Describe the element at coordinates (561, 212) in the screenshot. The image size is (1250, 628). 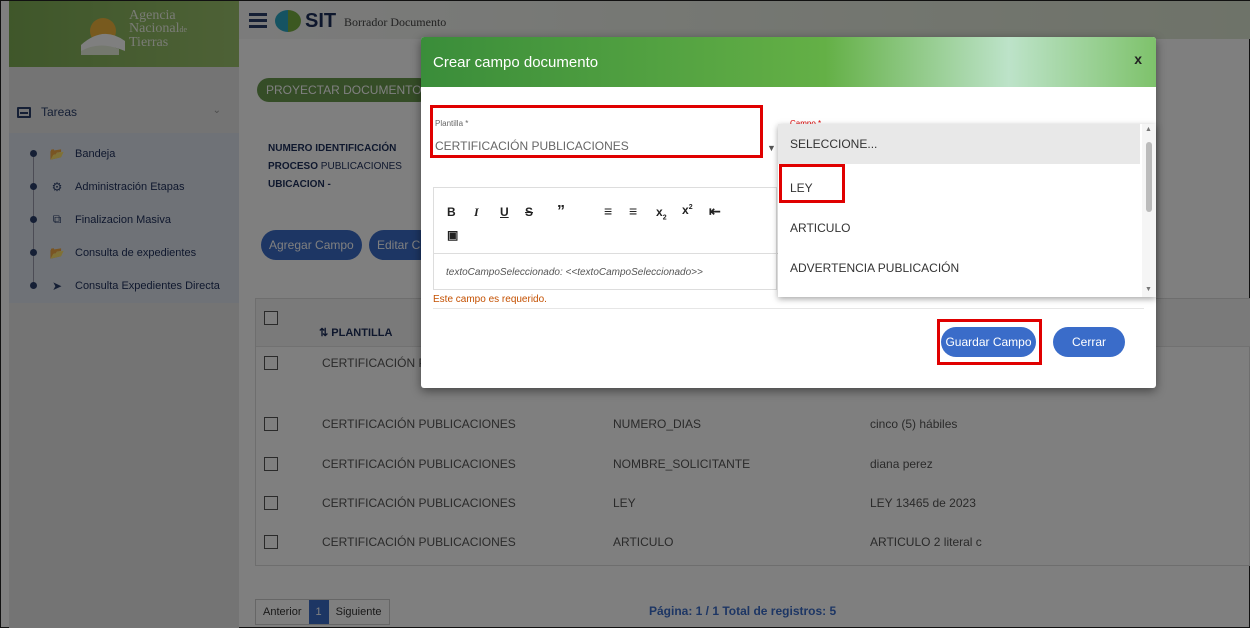
I see `quote-icon: ”` at that location.